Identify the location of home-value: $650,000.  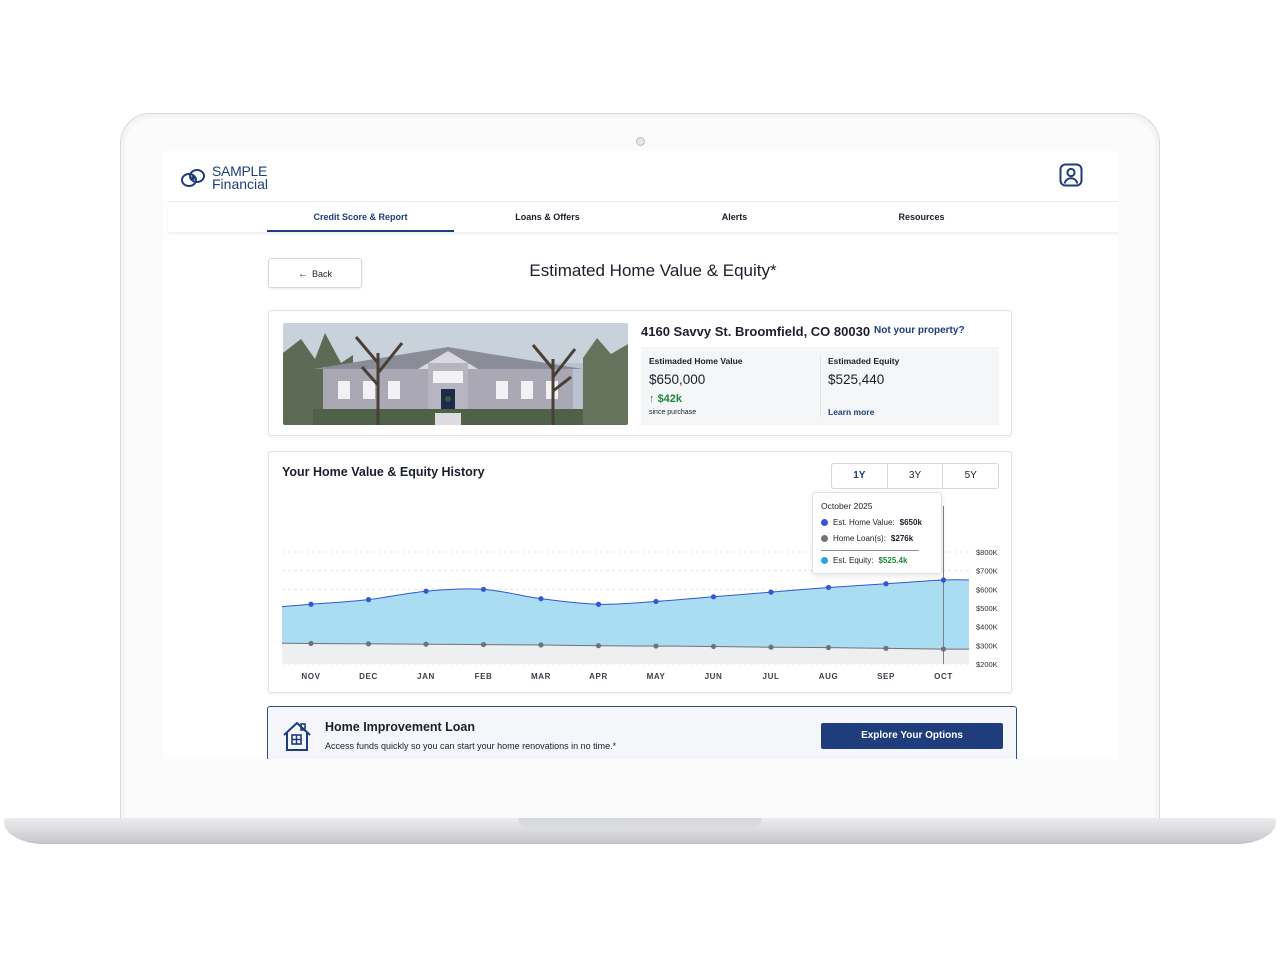
(677, 379).